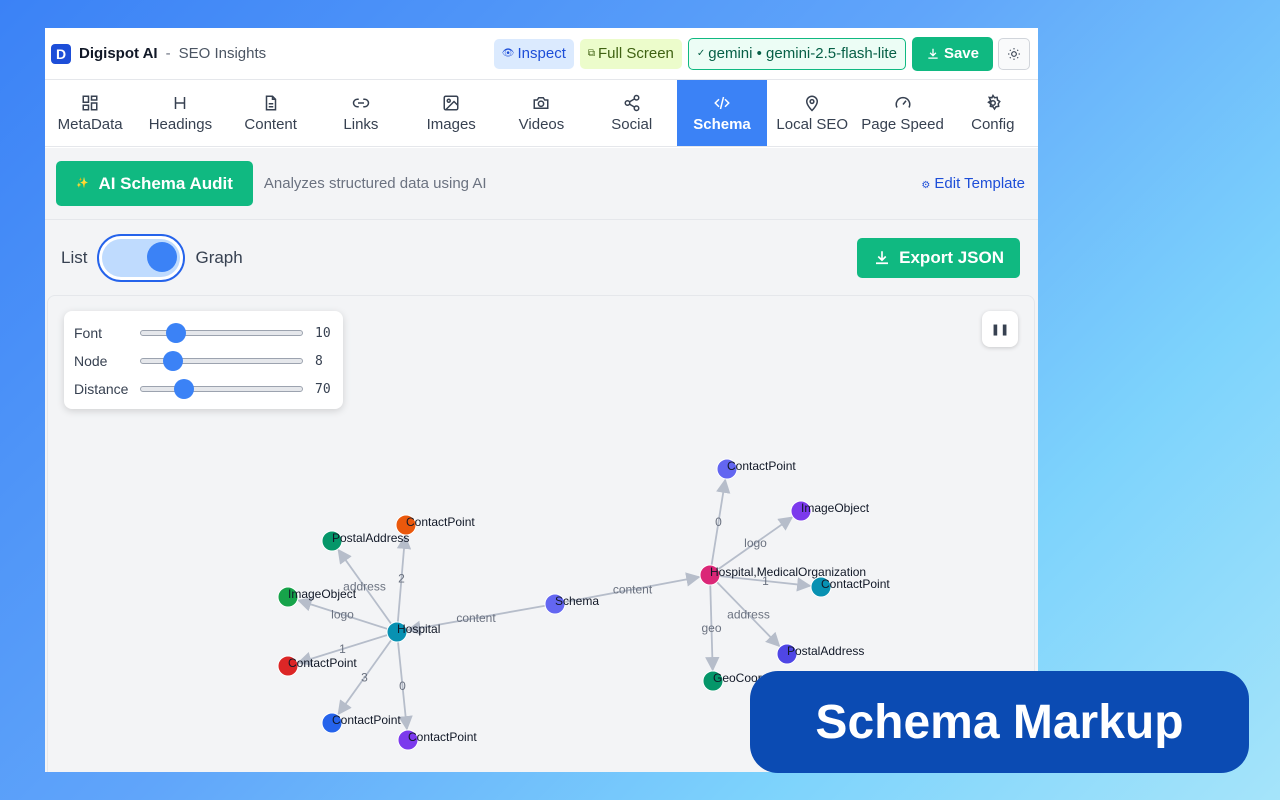 Image resolution: width=1280 pixels, height=800 pixels. What do you see at coordinates (364, 678) in the screenshot?
I see `graph-edge-label: 3` at bounding box center [364, 678].